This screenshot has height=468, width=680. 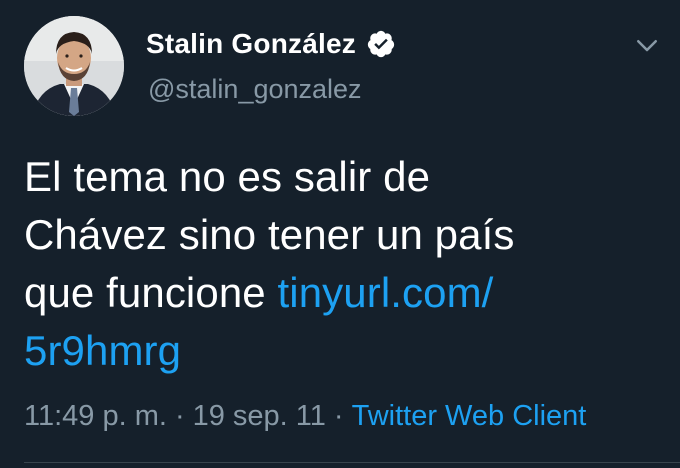 What do you see at coordinates (647, 45) in the screenshot?
I see `chevron-down-icon` at bounding box center [647, 45].